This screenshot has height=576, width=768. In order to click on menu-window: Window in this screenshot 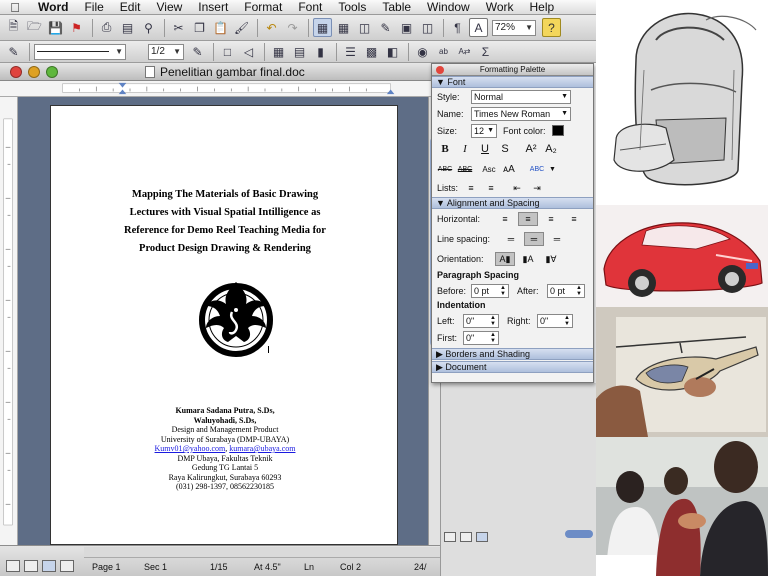, I will do `click(448, 7)`.